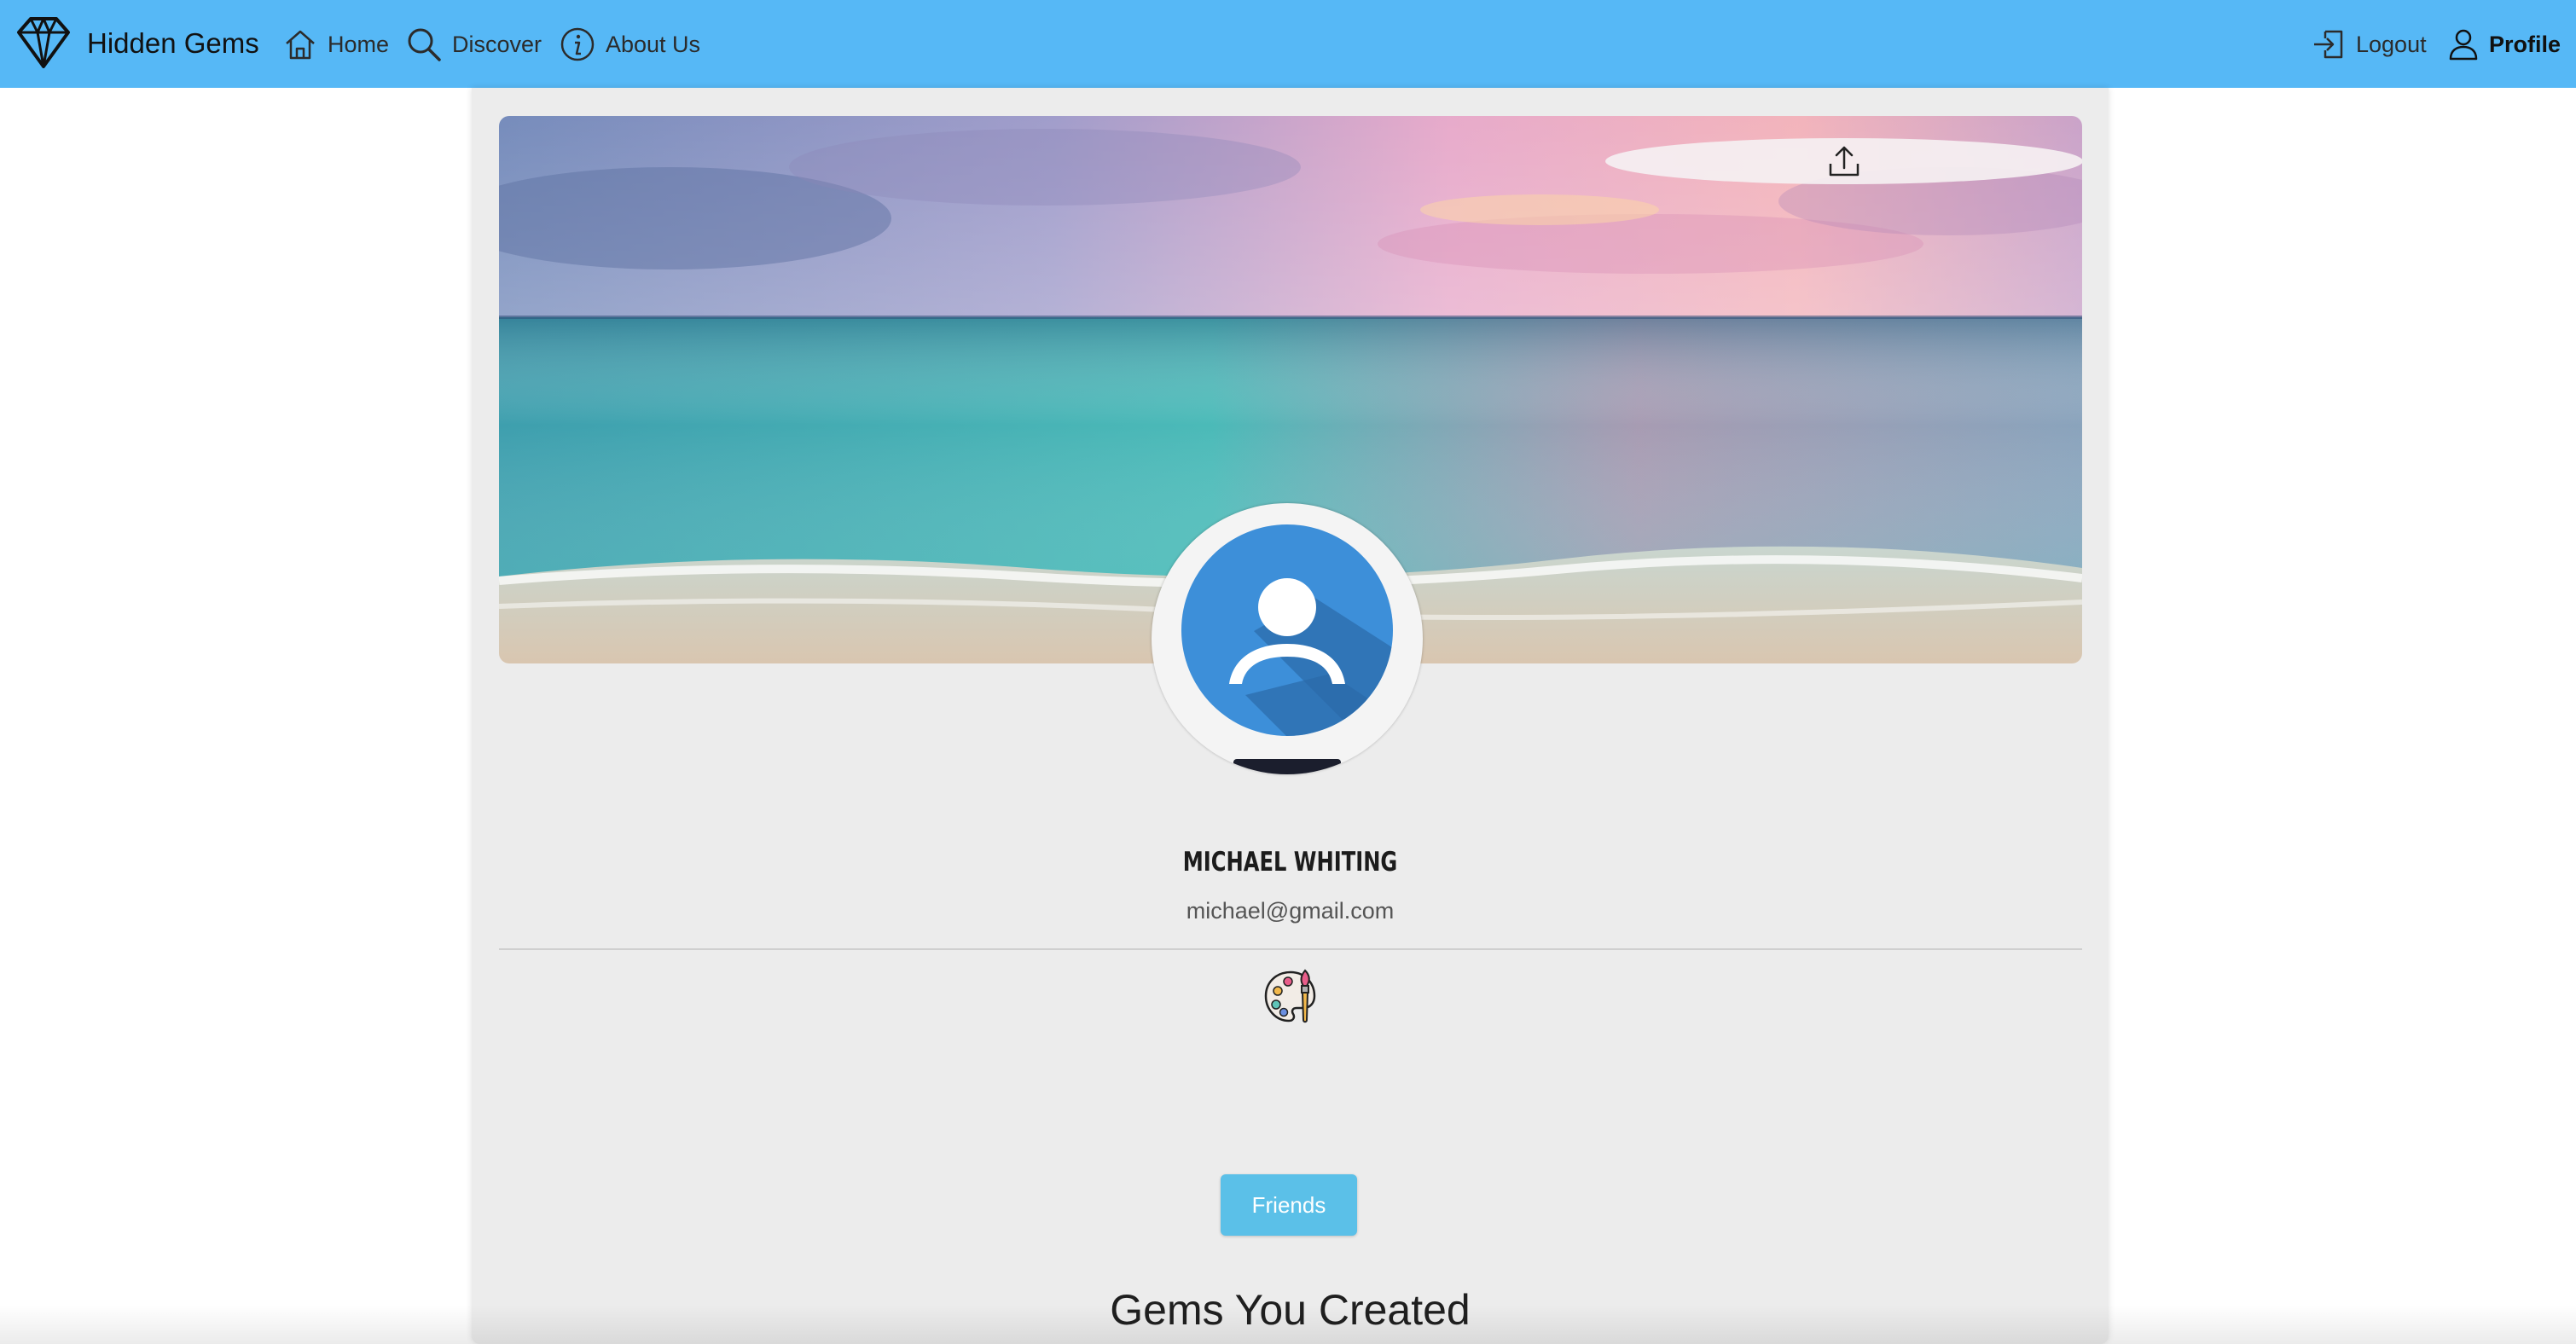 The image size is (2576, 1344). I want to click on user-icon, so click(2463, 44).